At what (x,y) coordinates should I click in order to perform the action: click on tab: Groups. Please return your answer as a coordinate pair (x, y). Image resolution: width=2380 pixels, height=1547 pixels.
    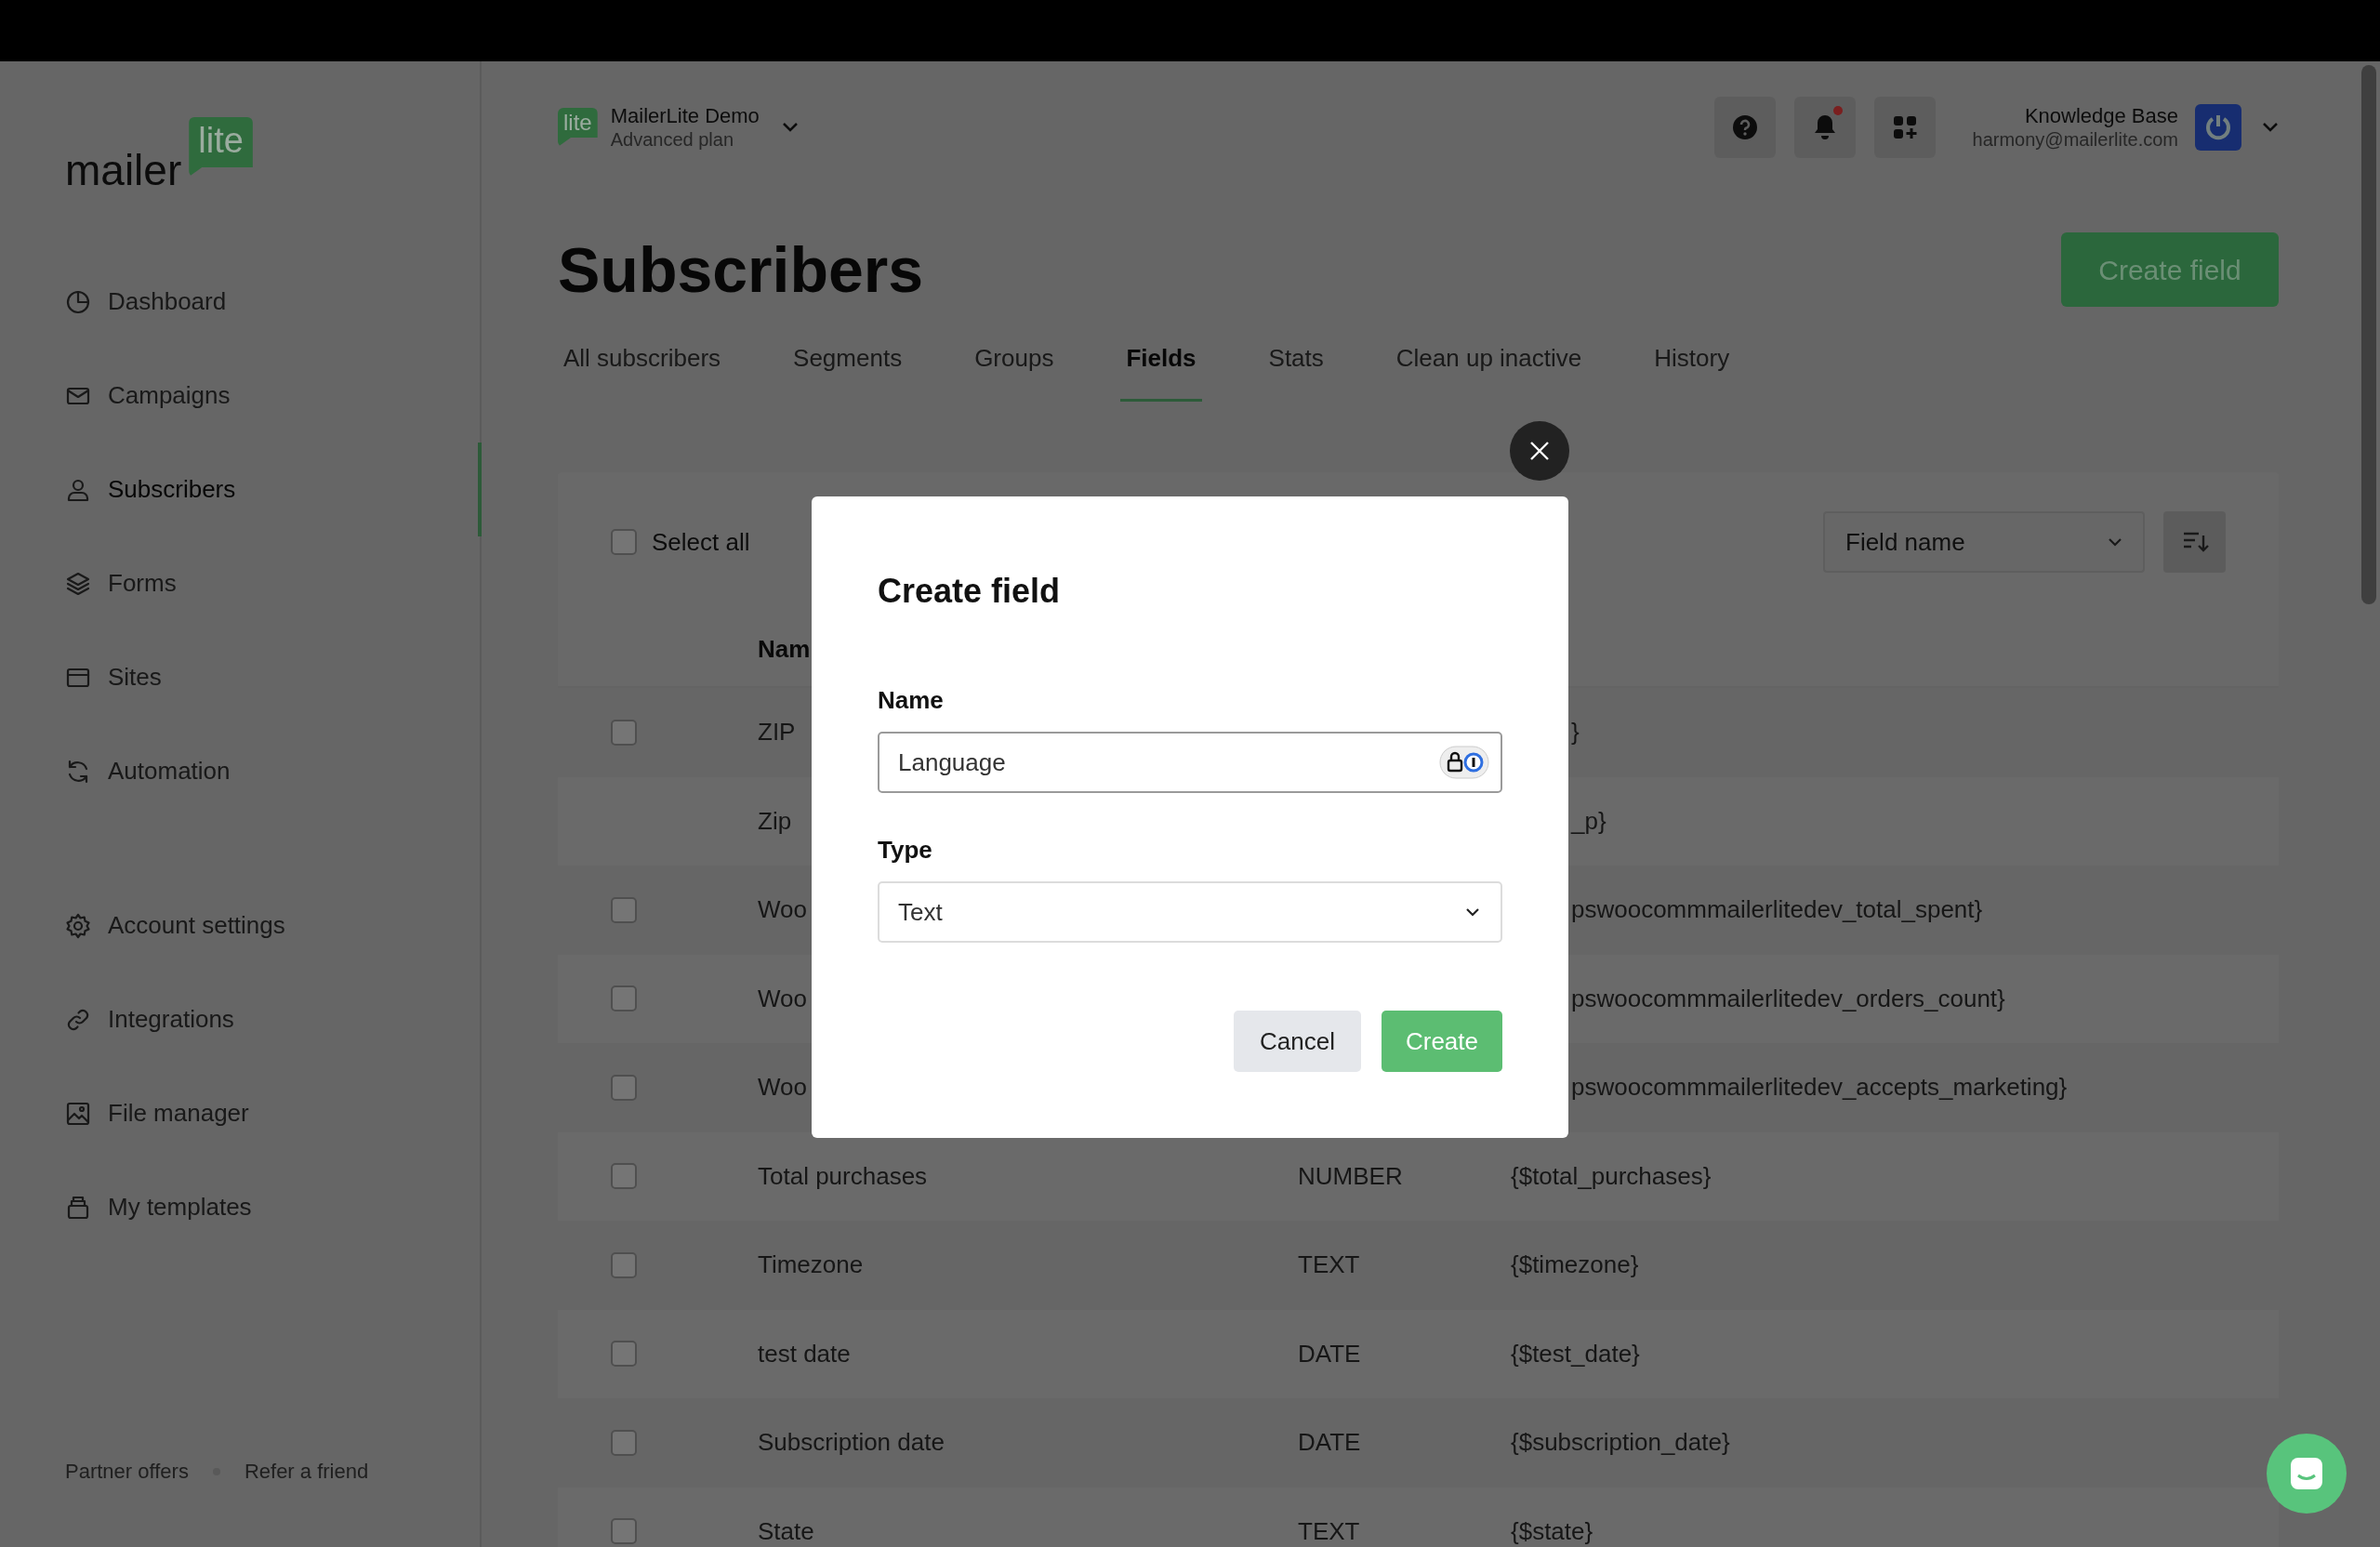
    Looking at the image, I should click on (1014, 360).